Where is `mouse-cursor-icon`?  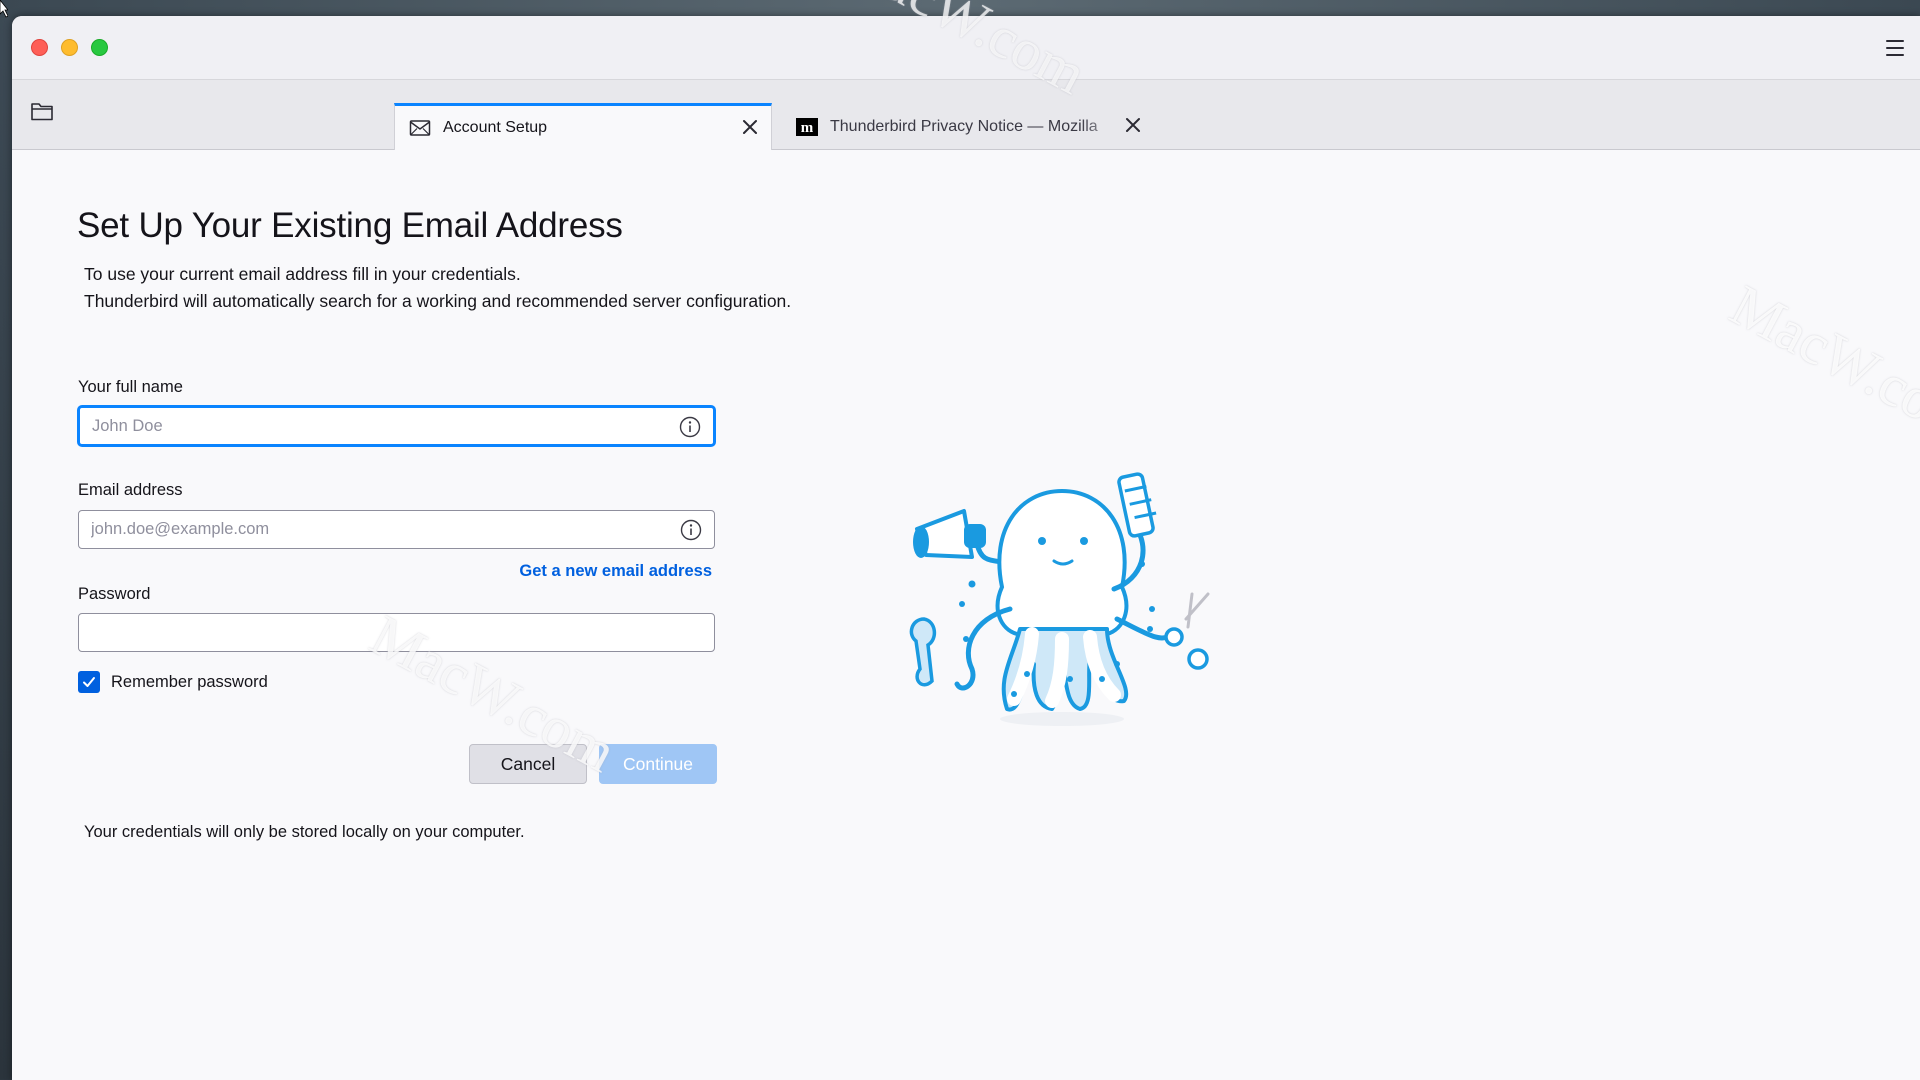
mouse-cursor-icon is located at coordinates (4, 9).